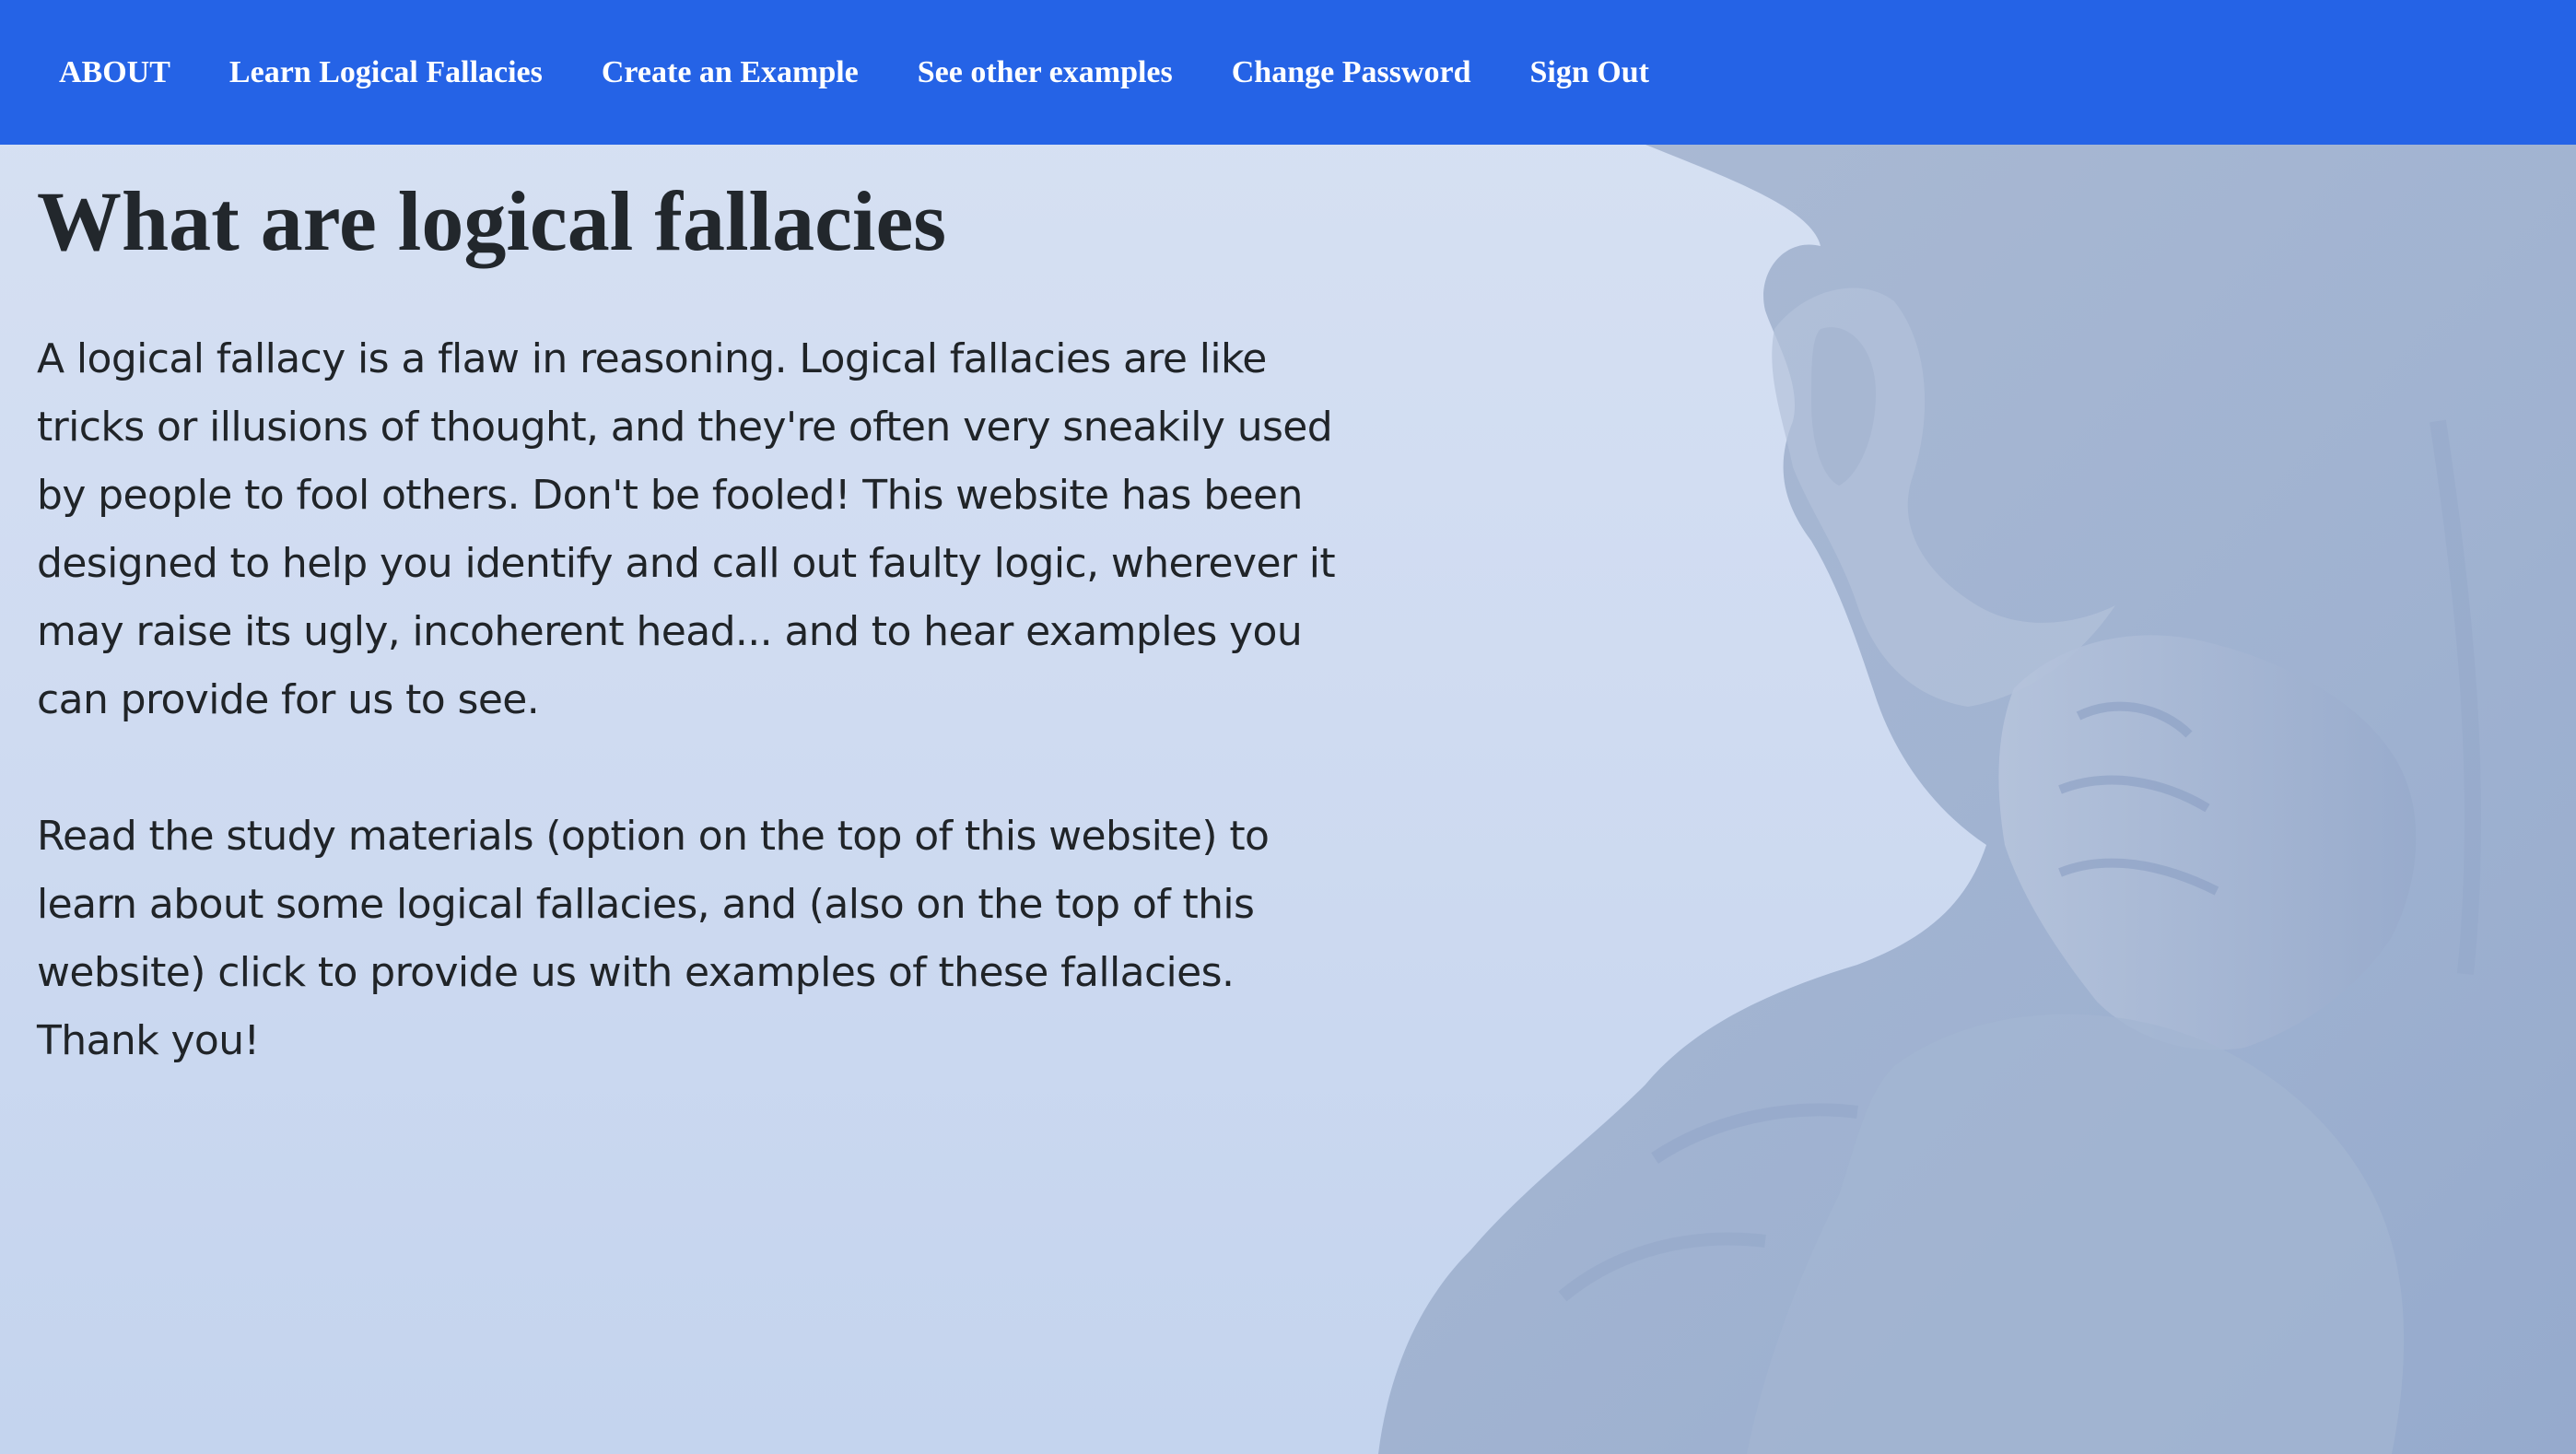  I want to click on page-title: What are logical fallacies, so click(492, 221).